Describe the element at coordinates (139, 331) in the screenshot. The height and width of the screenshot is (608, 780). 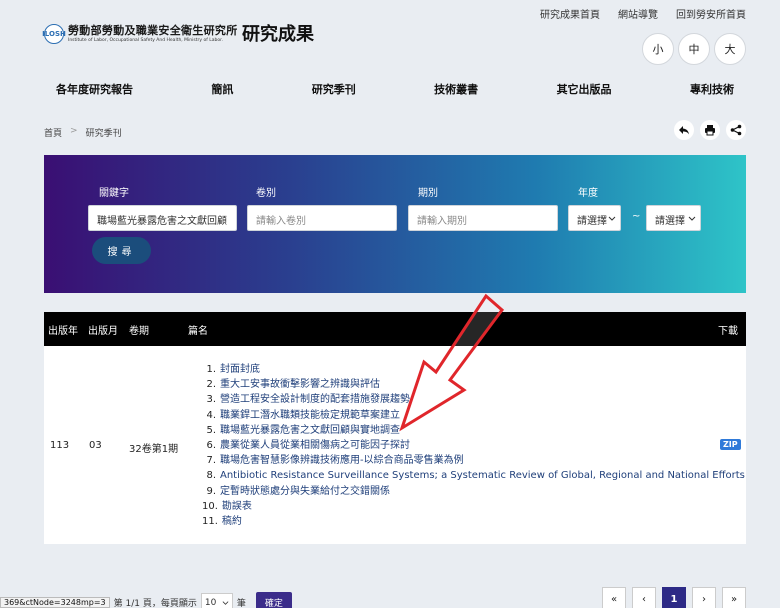
I see `header-volume: 卷期` at that location.